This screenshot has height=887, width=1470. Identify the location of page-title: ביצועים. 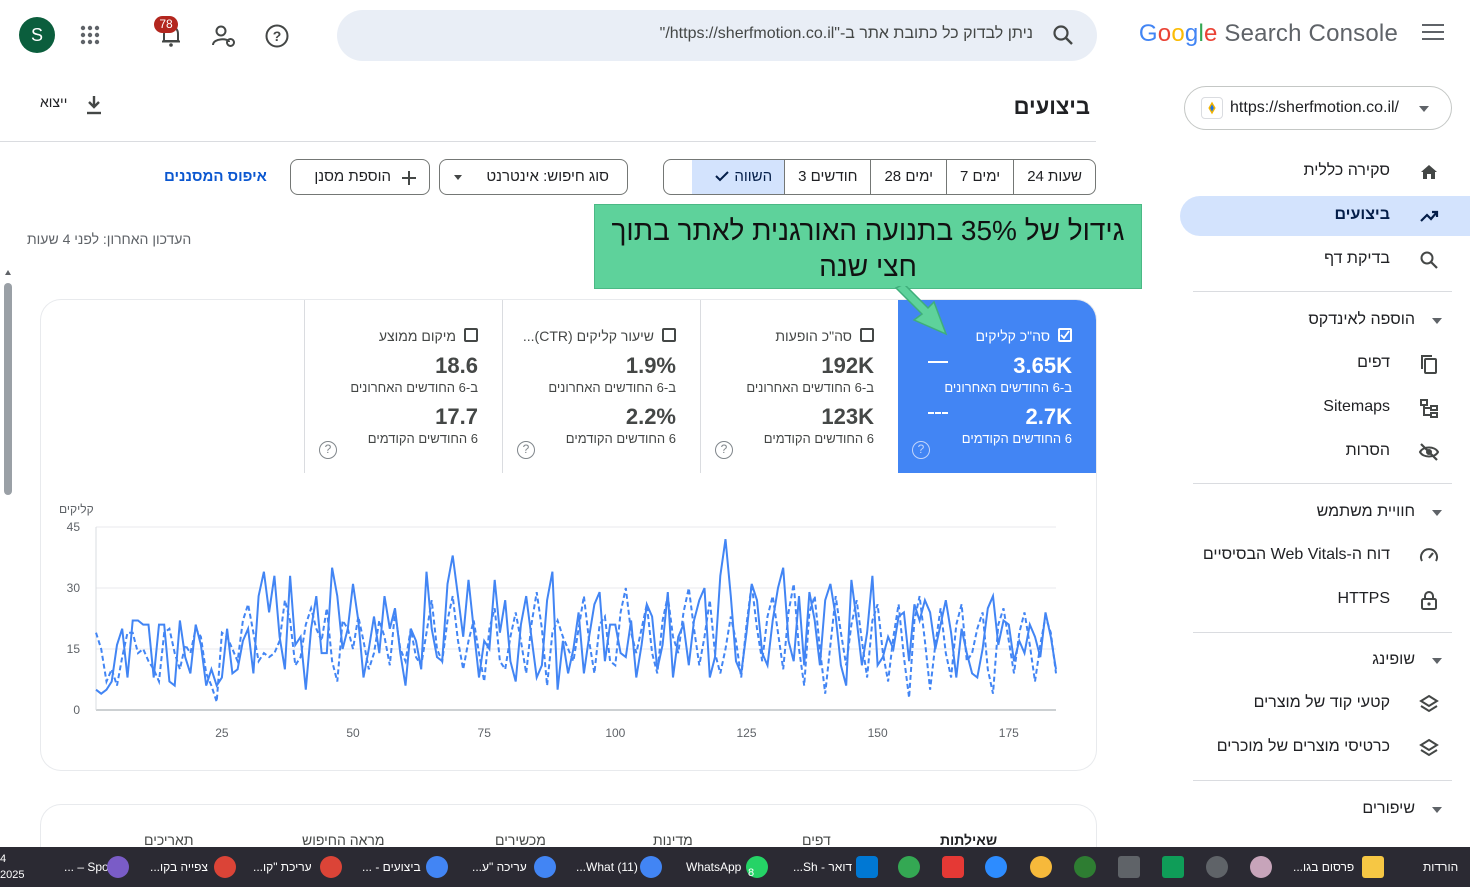
(1051, 106).